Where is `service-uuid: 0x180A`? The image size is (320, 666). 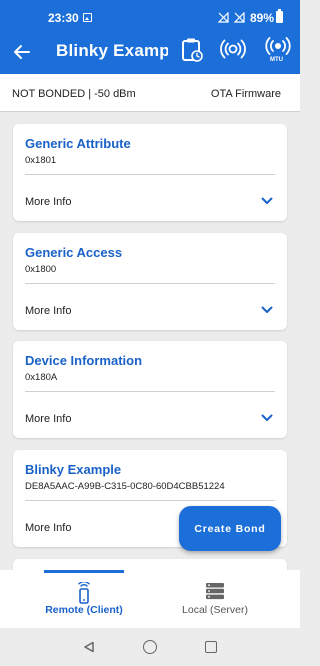 service-uuid: 0x180A is located at coordinates (41, 377).